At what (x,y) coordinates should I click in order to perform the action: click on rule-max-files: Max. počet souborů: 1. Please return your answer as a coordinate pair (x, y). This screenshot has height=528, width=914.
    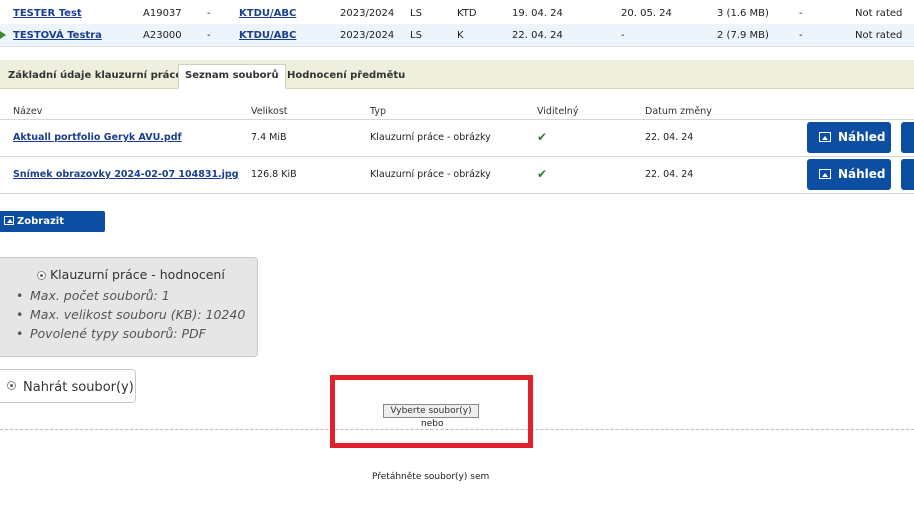
    Looking at the image, I should click on (93, 295).